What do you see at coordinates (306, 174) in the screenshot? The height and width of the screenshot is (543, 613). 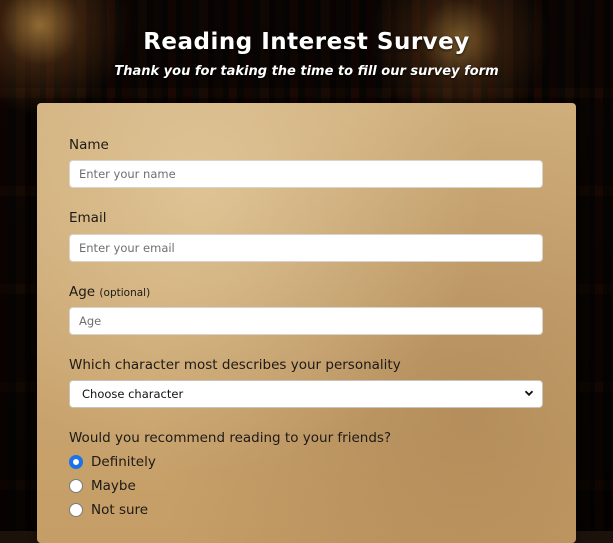 I see `name-input` at bounding box center [306, 174].